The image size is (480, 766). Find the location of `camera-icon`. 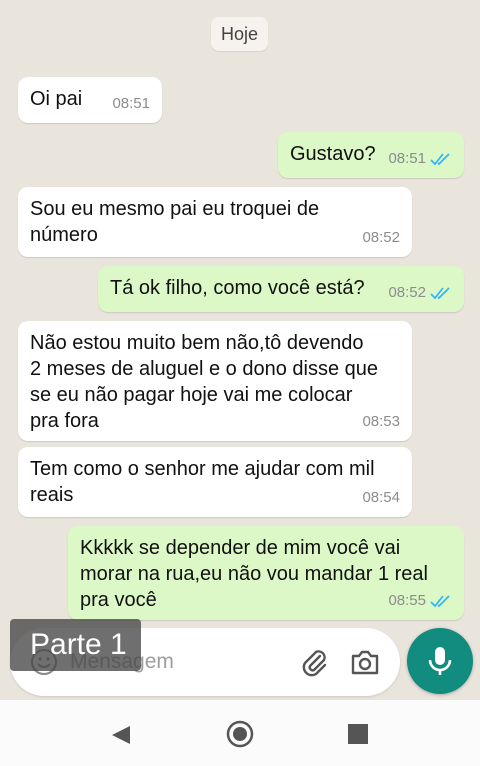

camera-icon is located at coordinates (365, 662).